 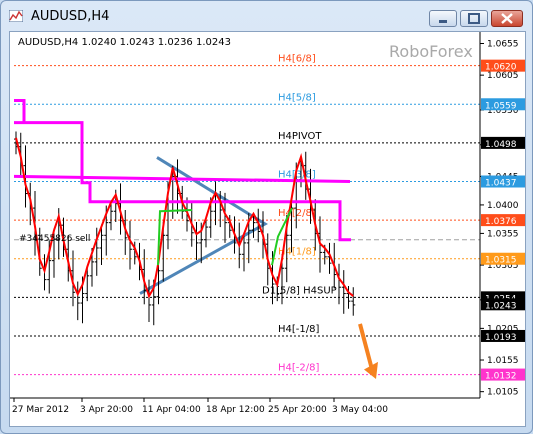 I want to click on close-icon, so click(x=507, y=18).